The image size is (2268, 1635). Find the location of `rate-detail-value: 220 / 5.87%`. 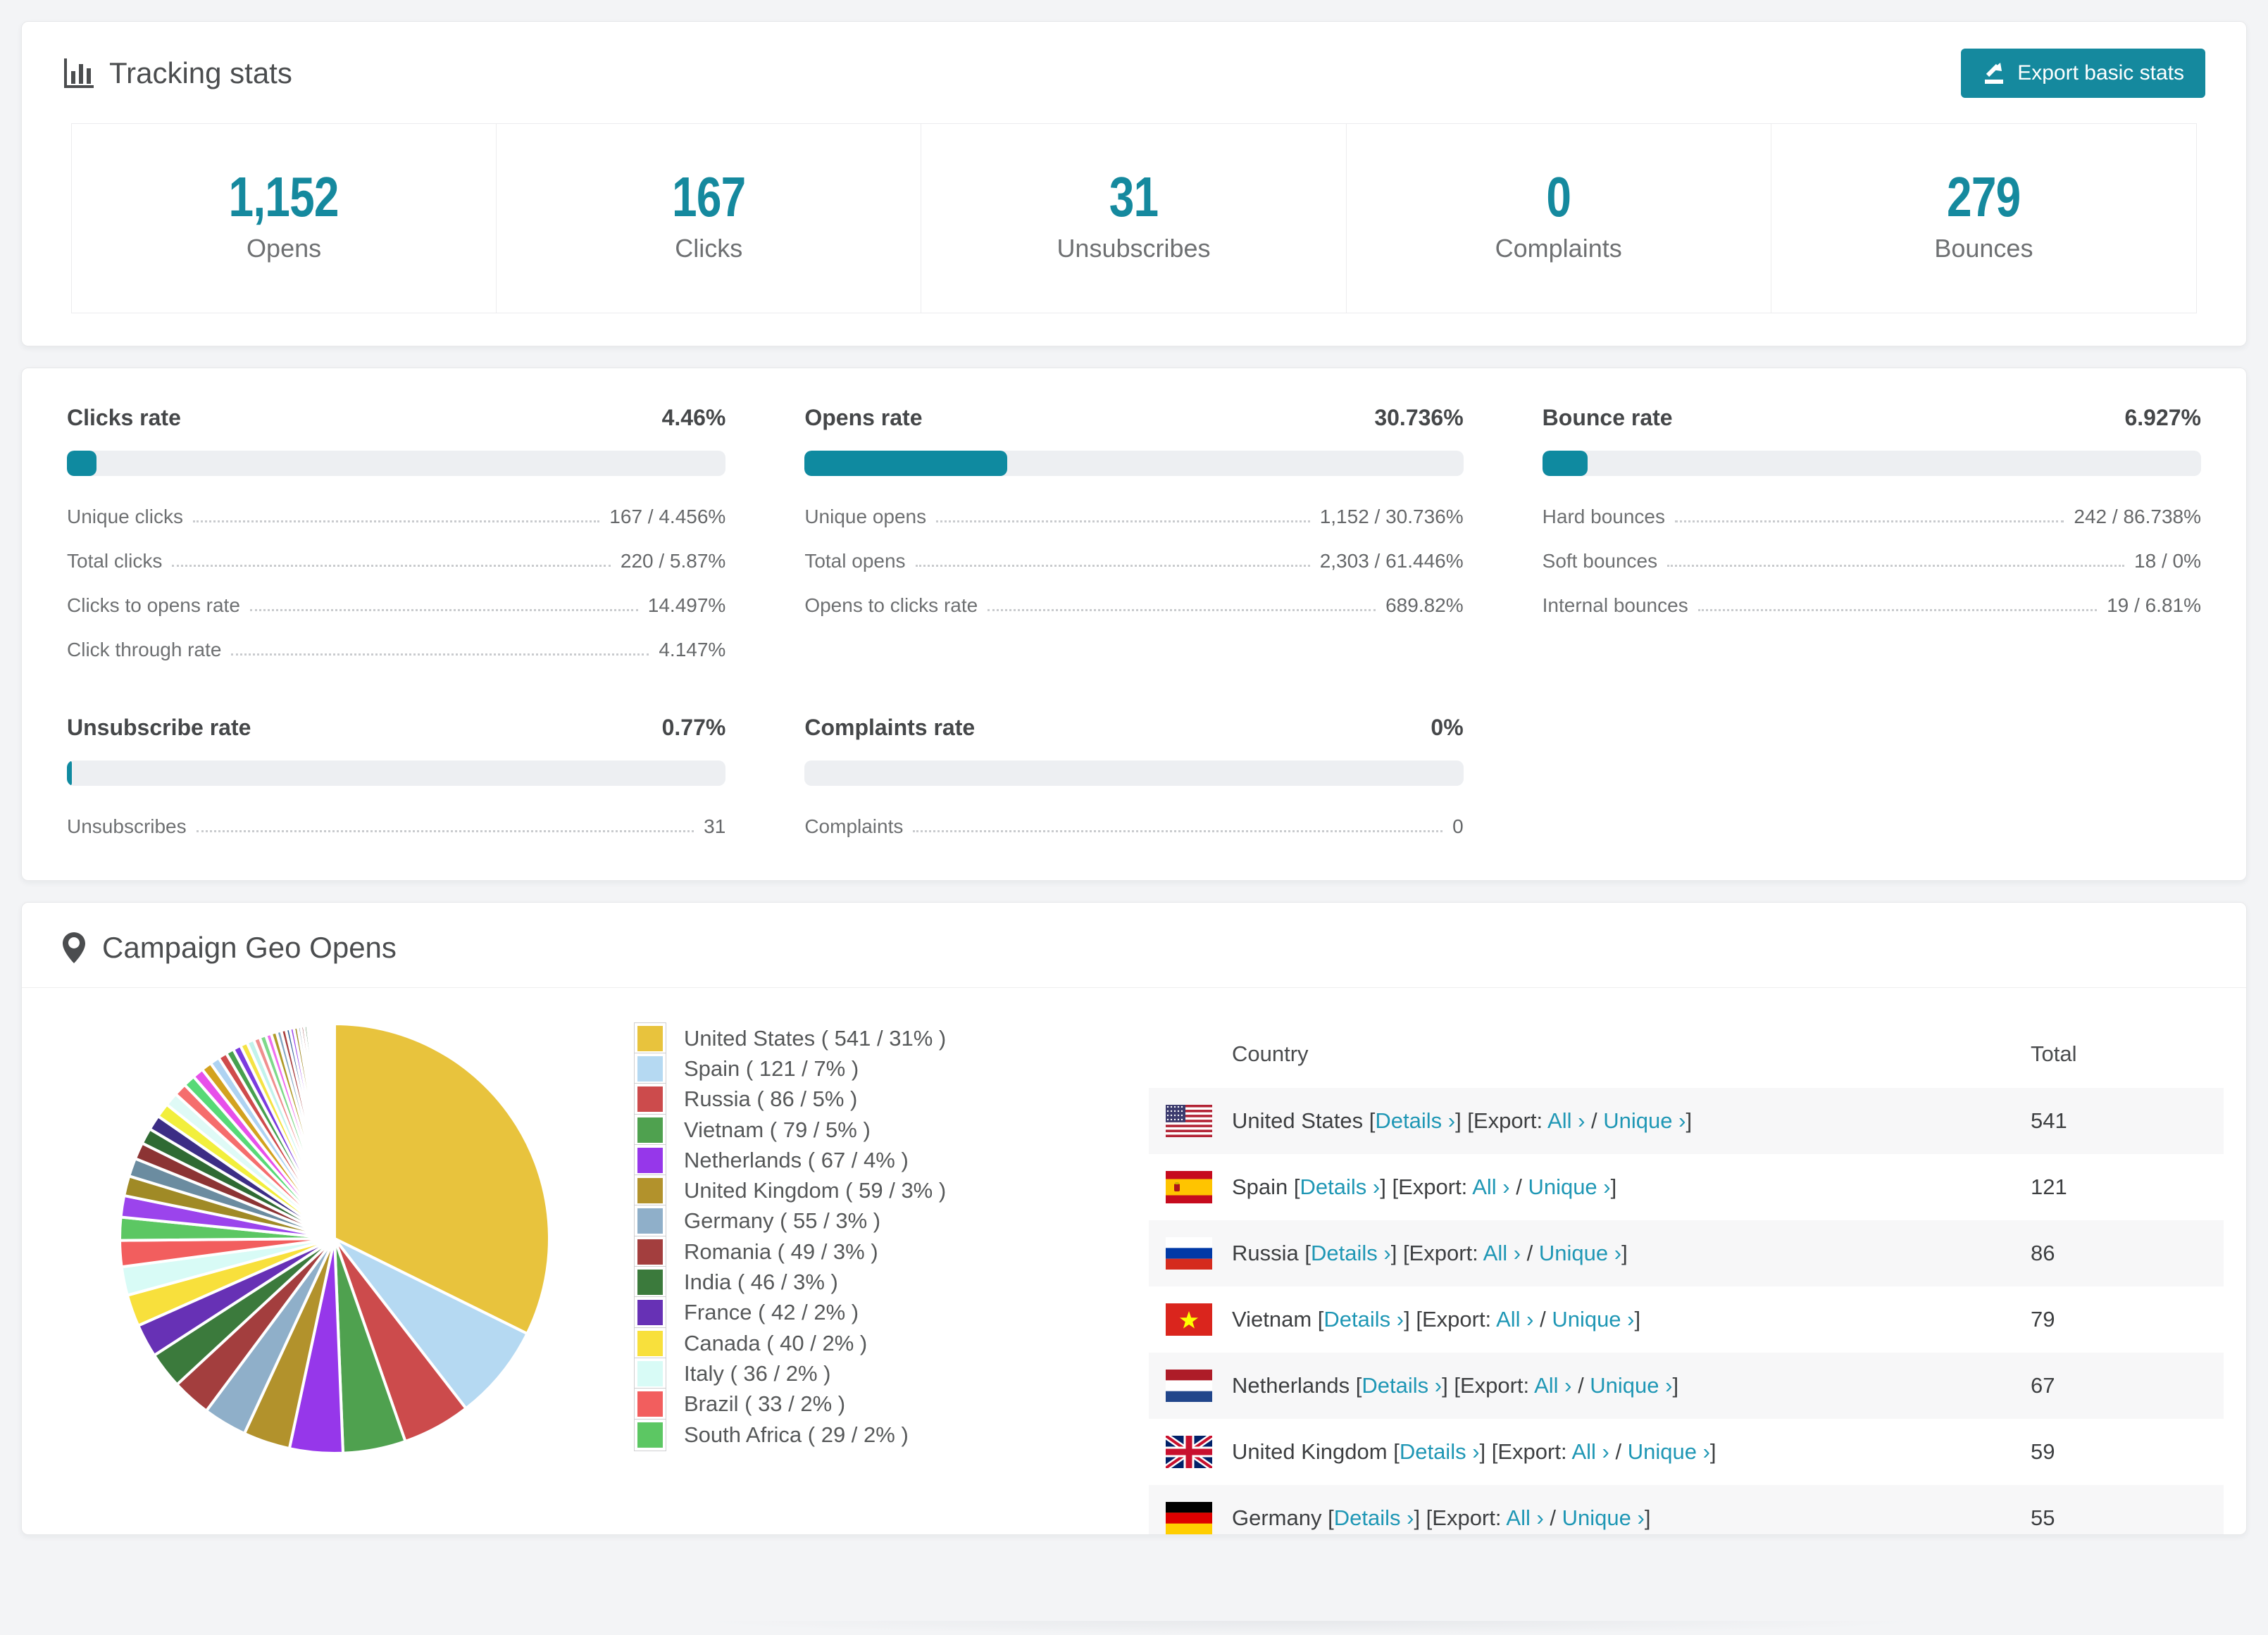

rate-detail-value: 220 / 5.87% is located at coordinates (673, 561).